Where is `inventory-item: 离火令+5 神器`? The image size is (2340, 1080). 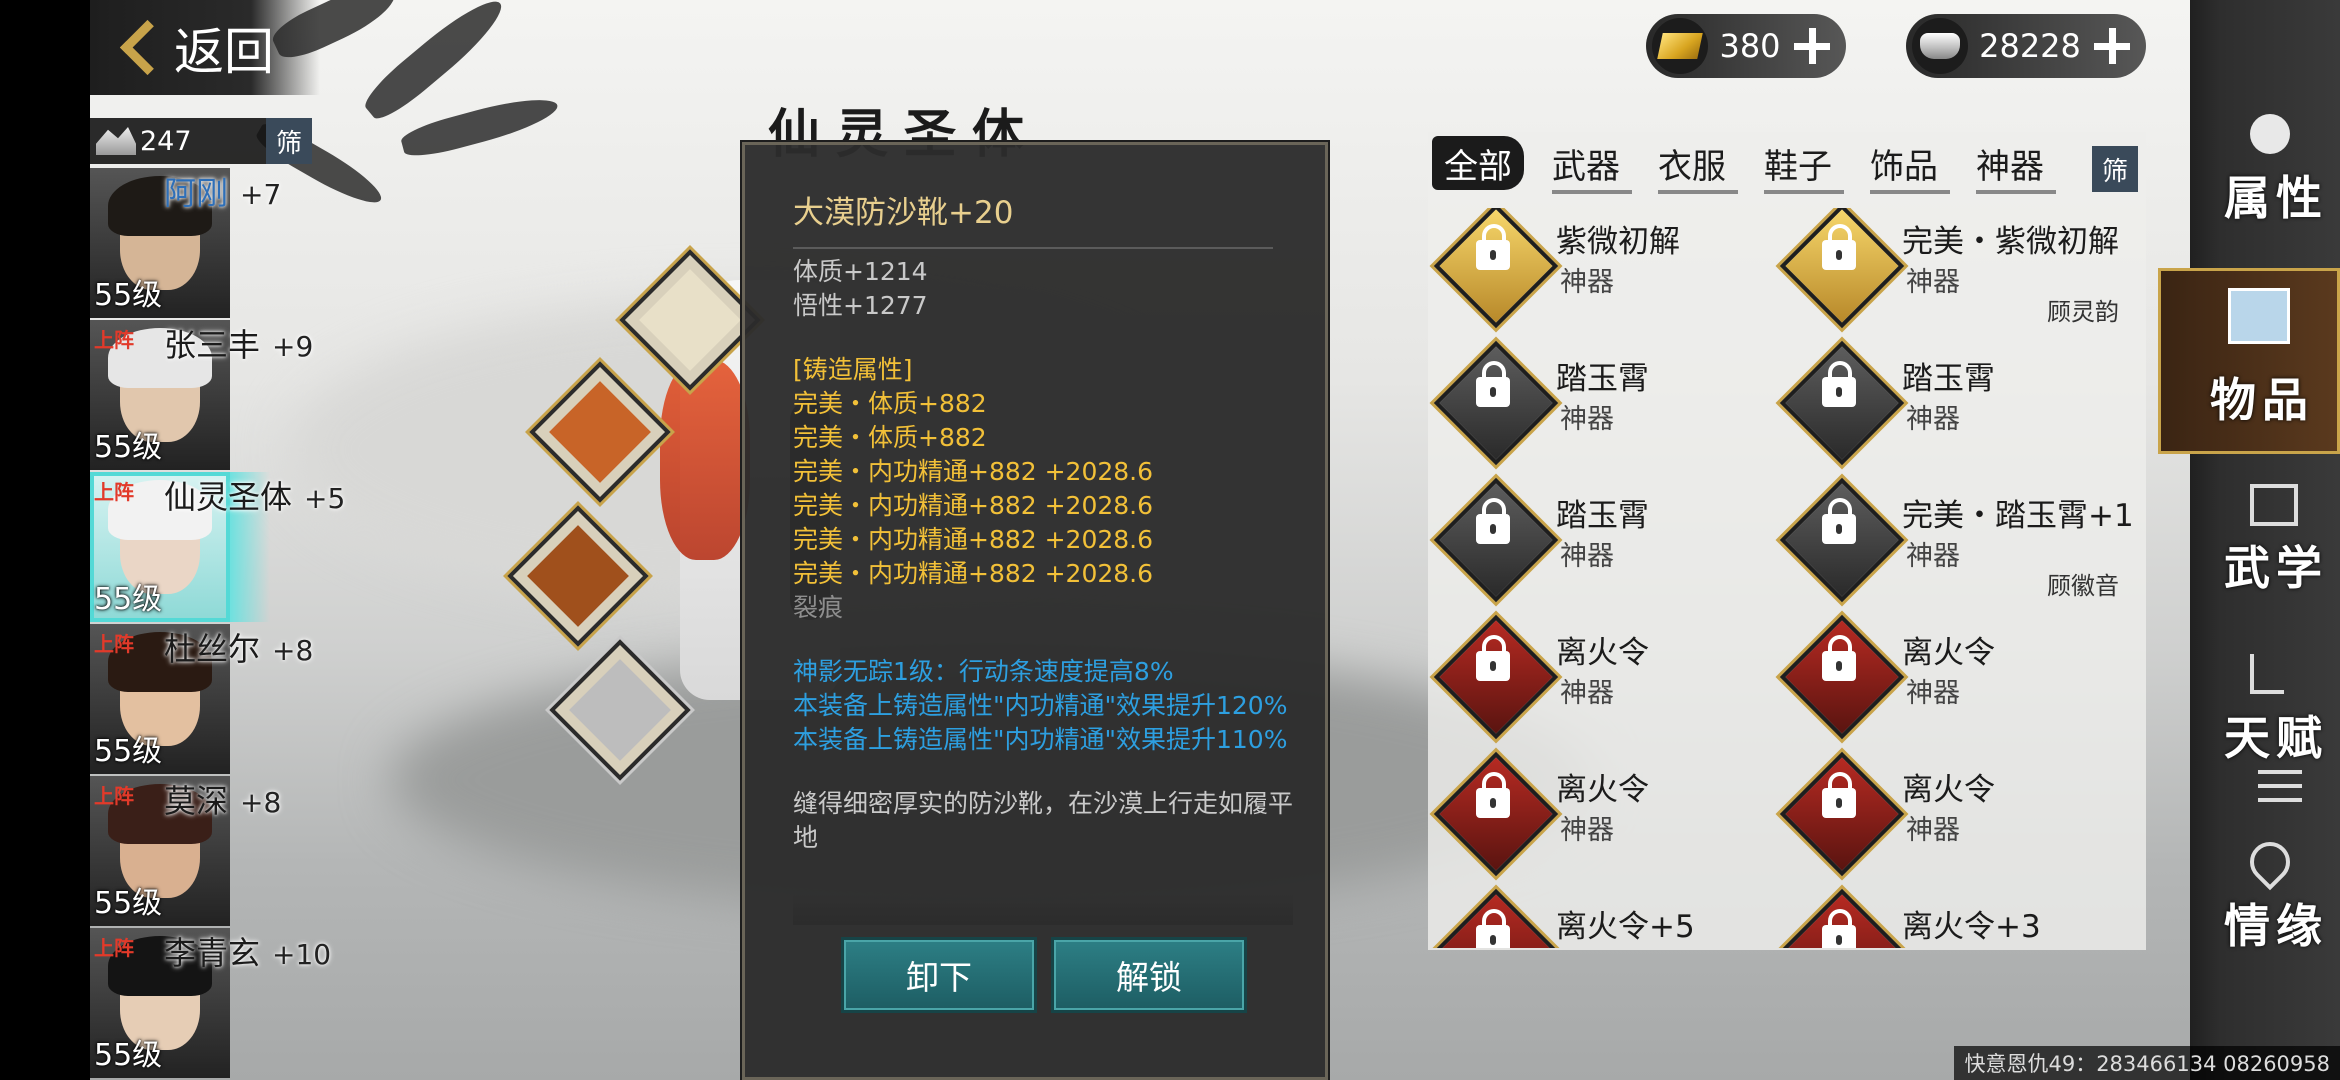
inventory-item: 离火令+5 神器 is located at coordinates (1607, 918).